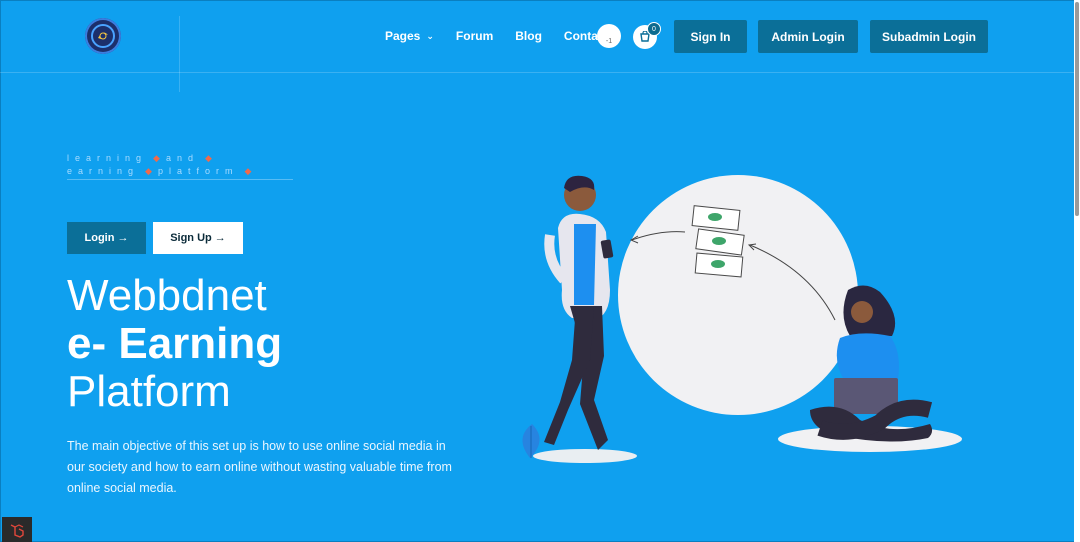  What do you see at coordinates (403, 36) in the screenshot?
I see `nav-pages-label: Pages` at bounding box center [403, 36].